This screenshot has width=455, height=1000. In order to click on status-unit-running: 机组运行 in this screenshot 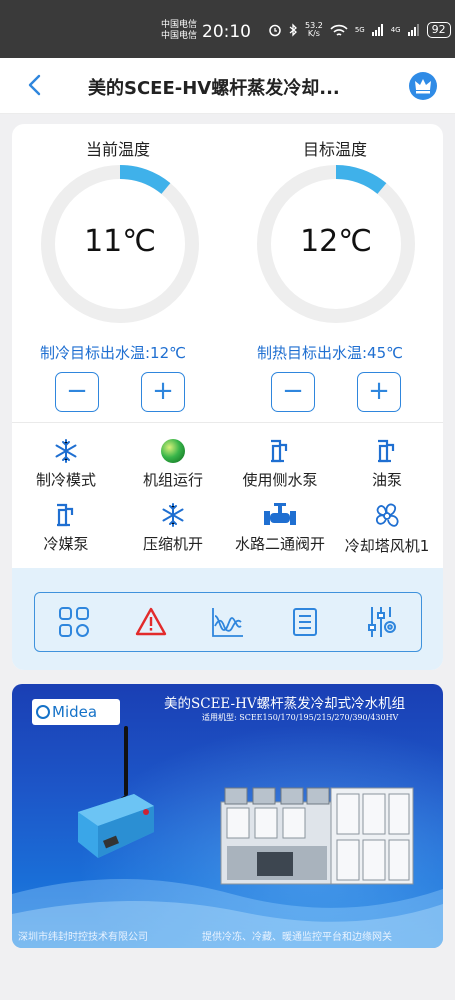, I will do `click(173, 464)`.